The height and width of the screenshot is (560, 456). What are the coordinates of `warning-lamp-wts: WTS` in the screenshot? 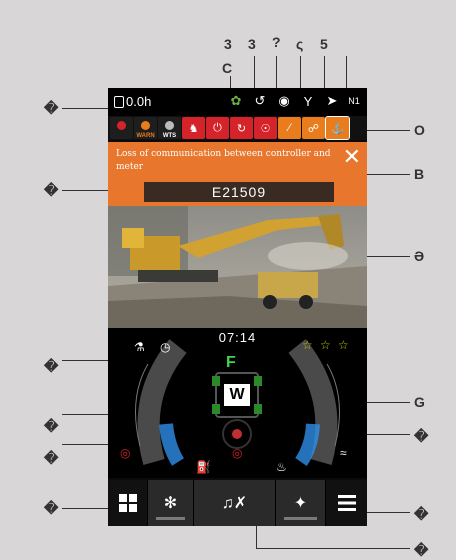 It's located at (169, 128).